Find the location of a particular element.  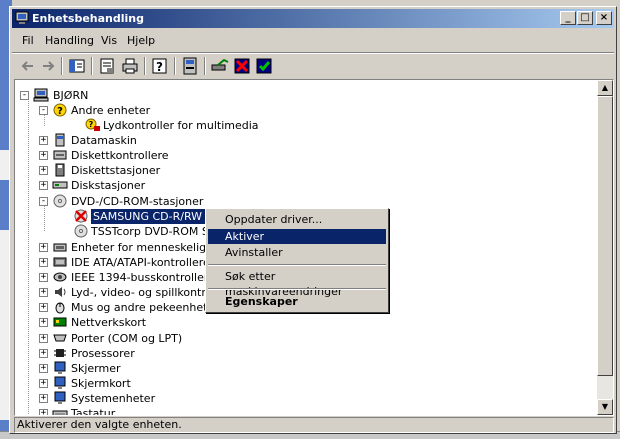

device-manager-icon is located at coordinates (22, 17).